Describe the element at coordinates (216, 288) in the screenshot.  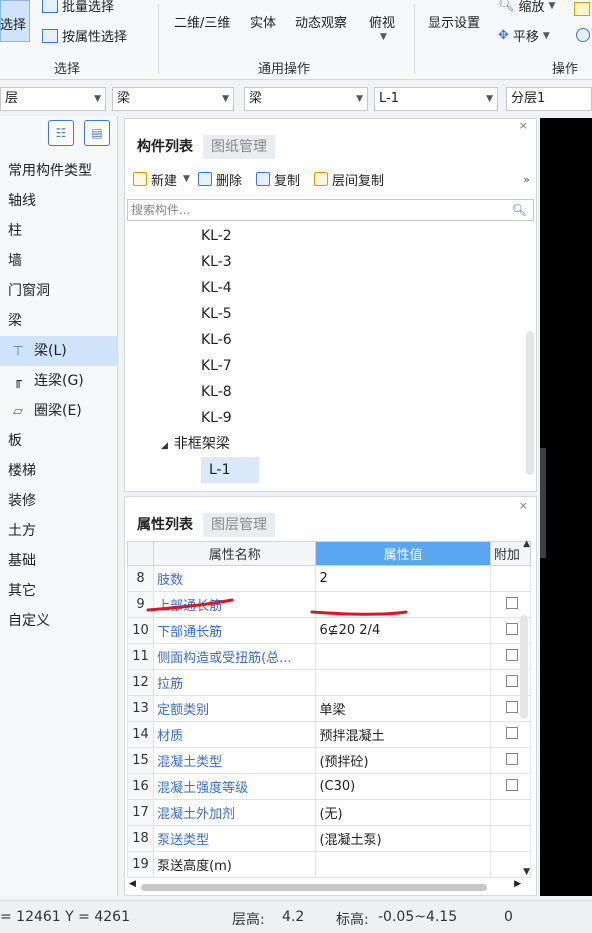
I see `tree-item: KL-4` at that location.